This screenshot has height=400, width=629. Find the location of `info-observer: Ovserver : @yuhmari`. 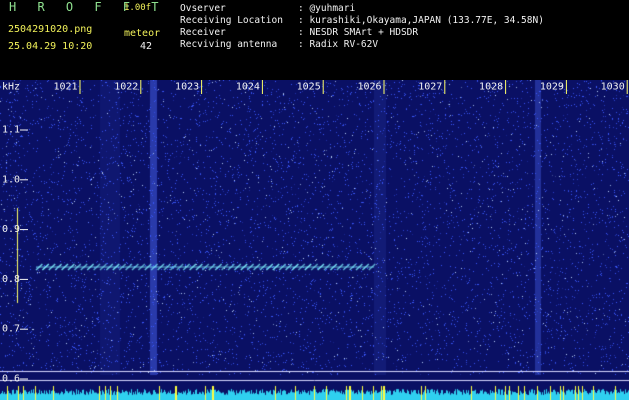

info-observer: Ovserver : @yuhmari is located at coordinates (267, 8).